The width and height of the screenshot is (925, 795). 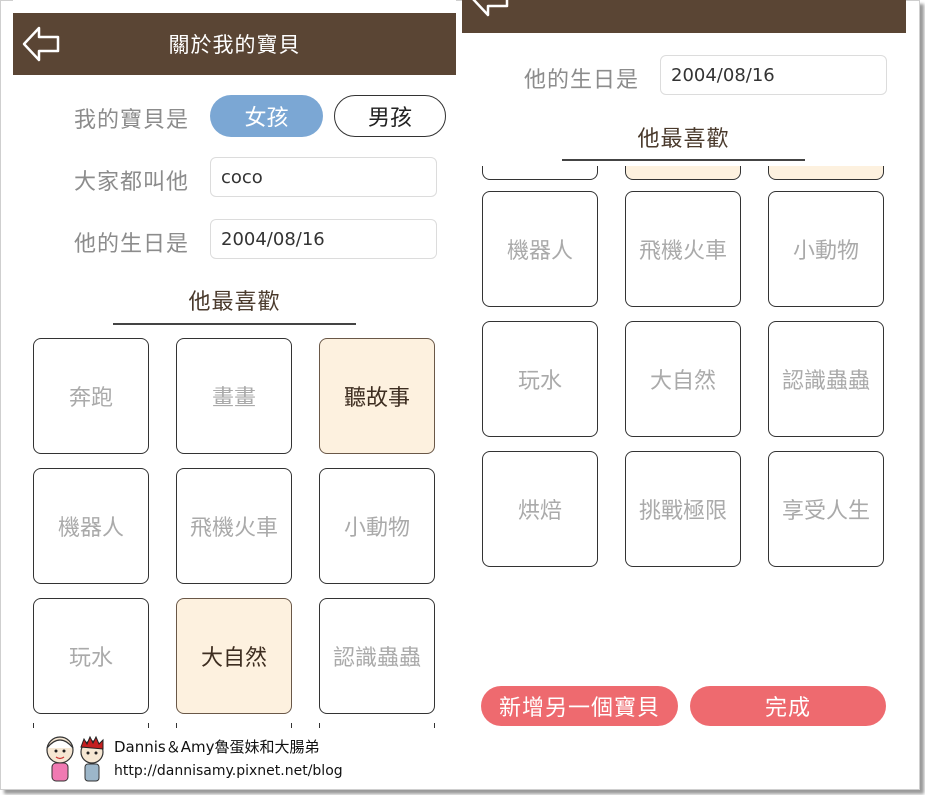 What do you see at coordinates (217, 747) in the screenshot?
I see `watermark-name: Dannis＆Amy魯蛋妹和大腸弟` at bounding box center [217, 747].